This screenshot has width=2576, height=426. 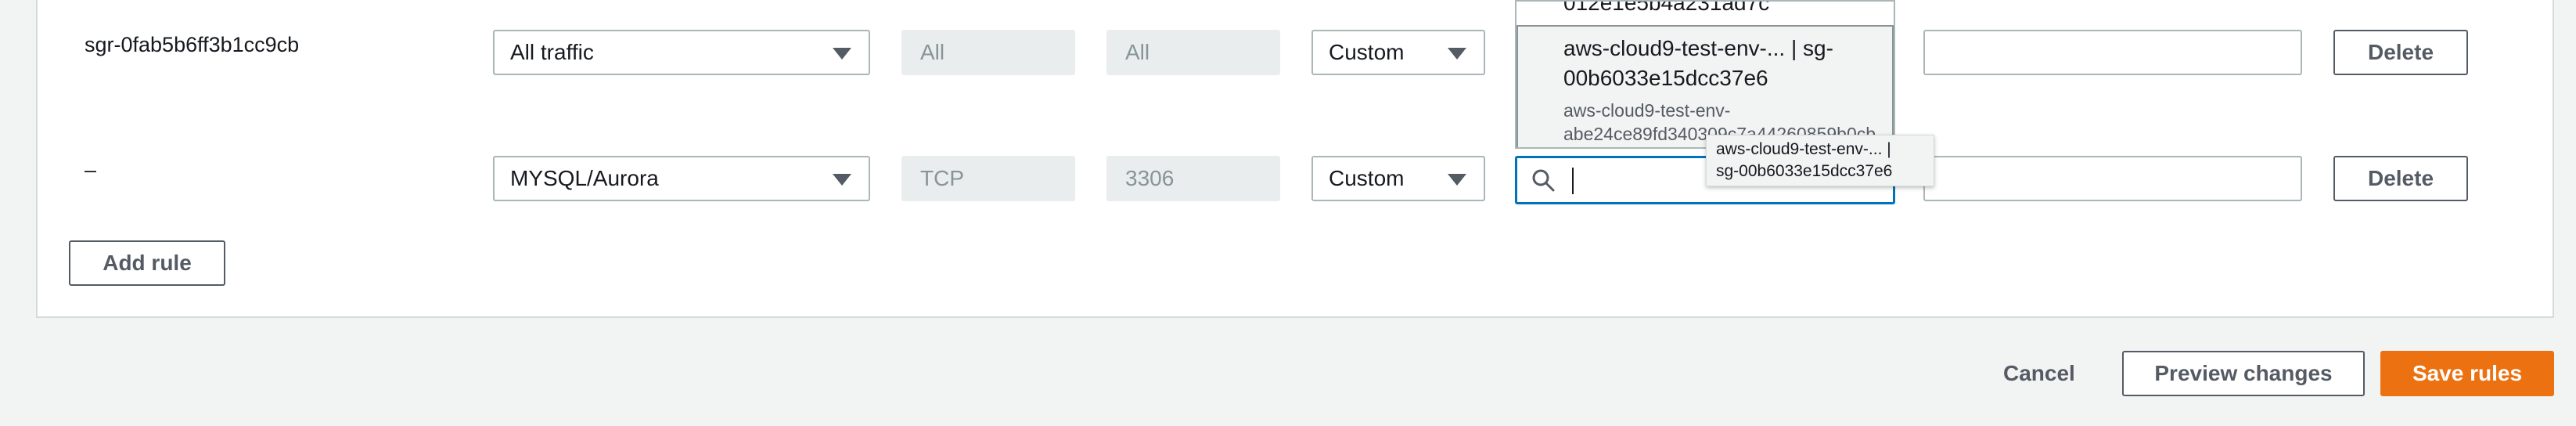 What do you see at coordinates (1193, 178) in the screenshot?
I see `port-range-field: 3306` at bounding box center [1193, 178].